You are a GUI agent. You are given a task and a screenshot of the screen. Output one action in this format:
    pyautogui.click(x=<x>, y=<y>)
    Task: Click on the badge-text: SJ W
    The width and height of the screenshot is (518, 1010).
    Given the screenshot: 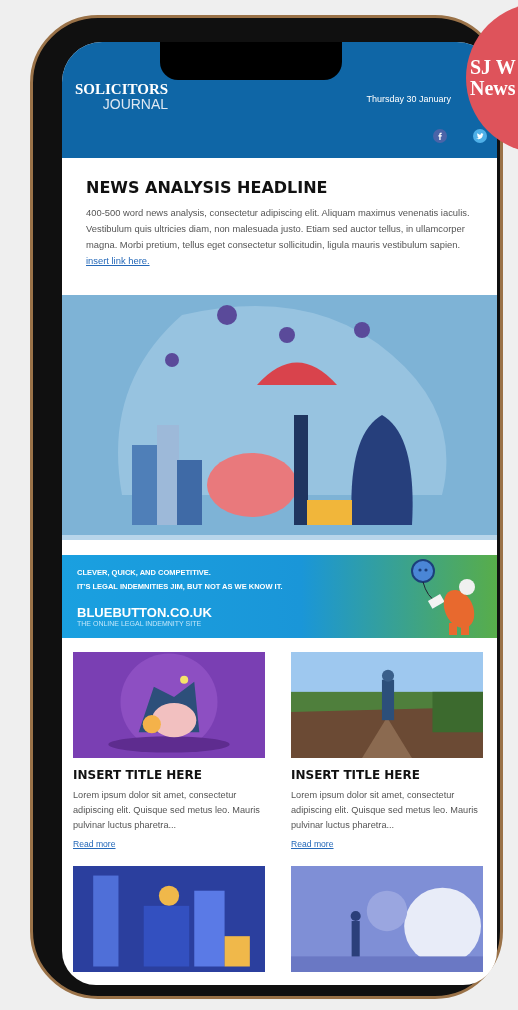 What is the action you would take?
    pyautogui.click(x=493, y=67)
    